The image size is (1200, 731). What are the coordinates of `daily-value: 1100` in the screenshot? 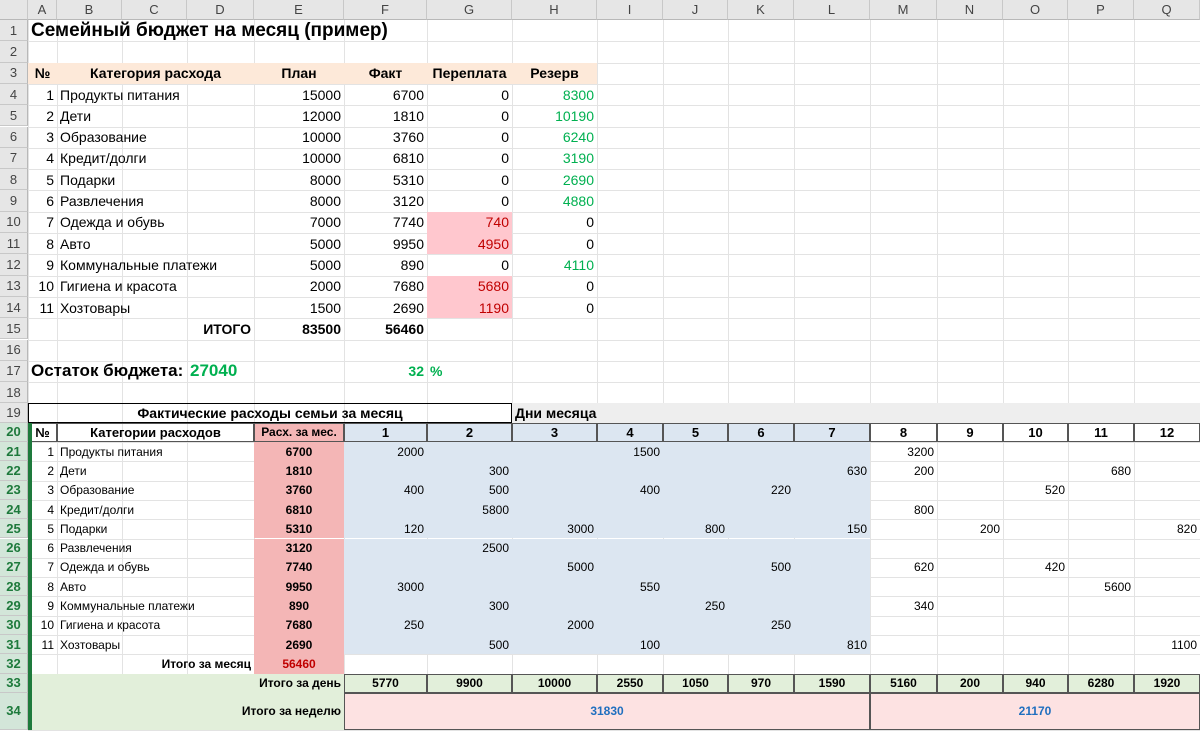 It's located at (1167, 644).